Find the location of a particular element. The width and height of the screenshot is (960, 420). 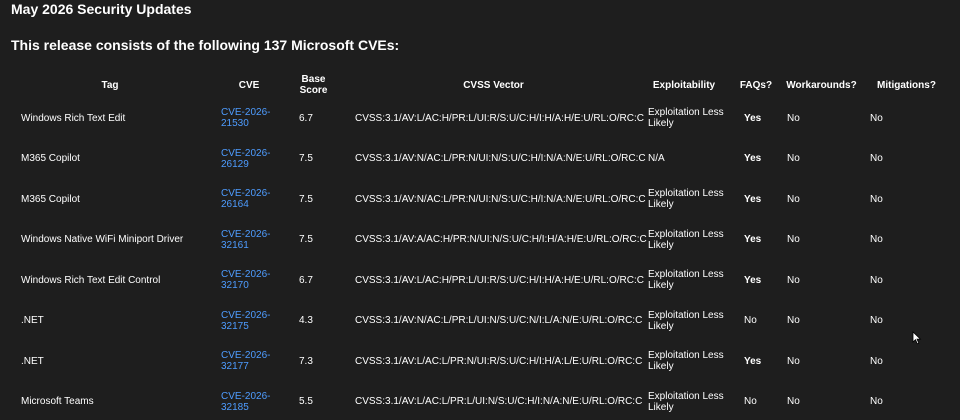

cell-cve: CVE-2026-32170 is located at coordinates (249, 280).